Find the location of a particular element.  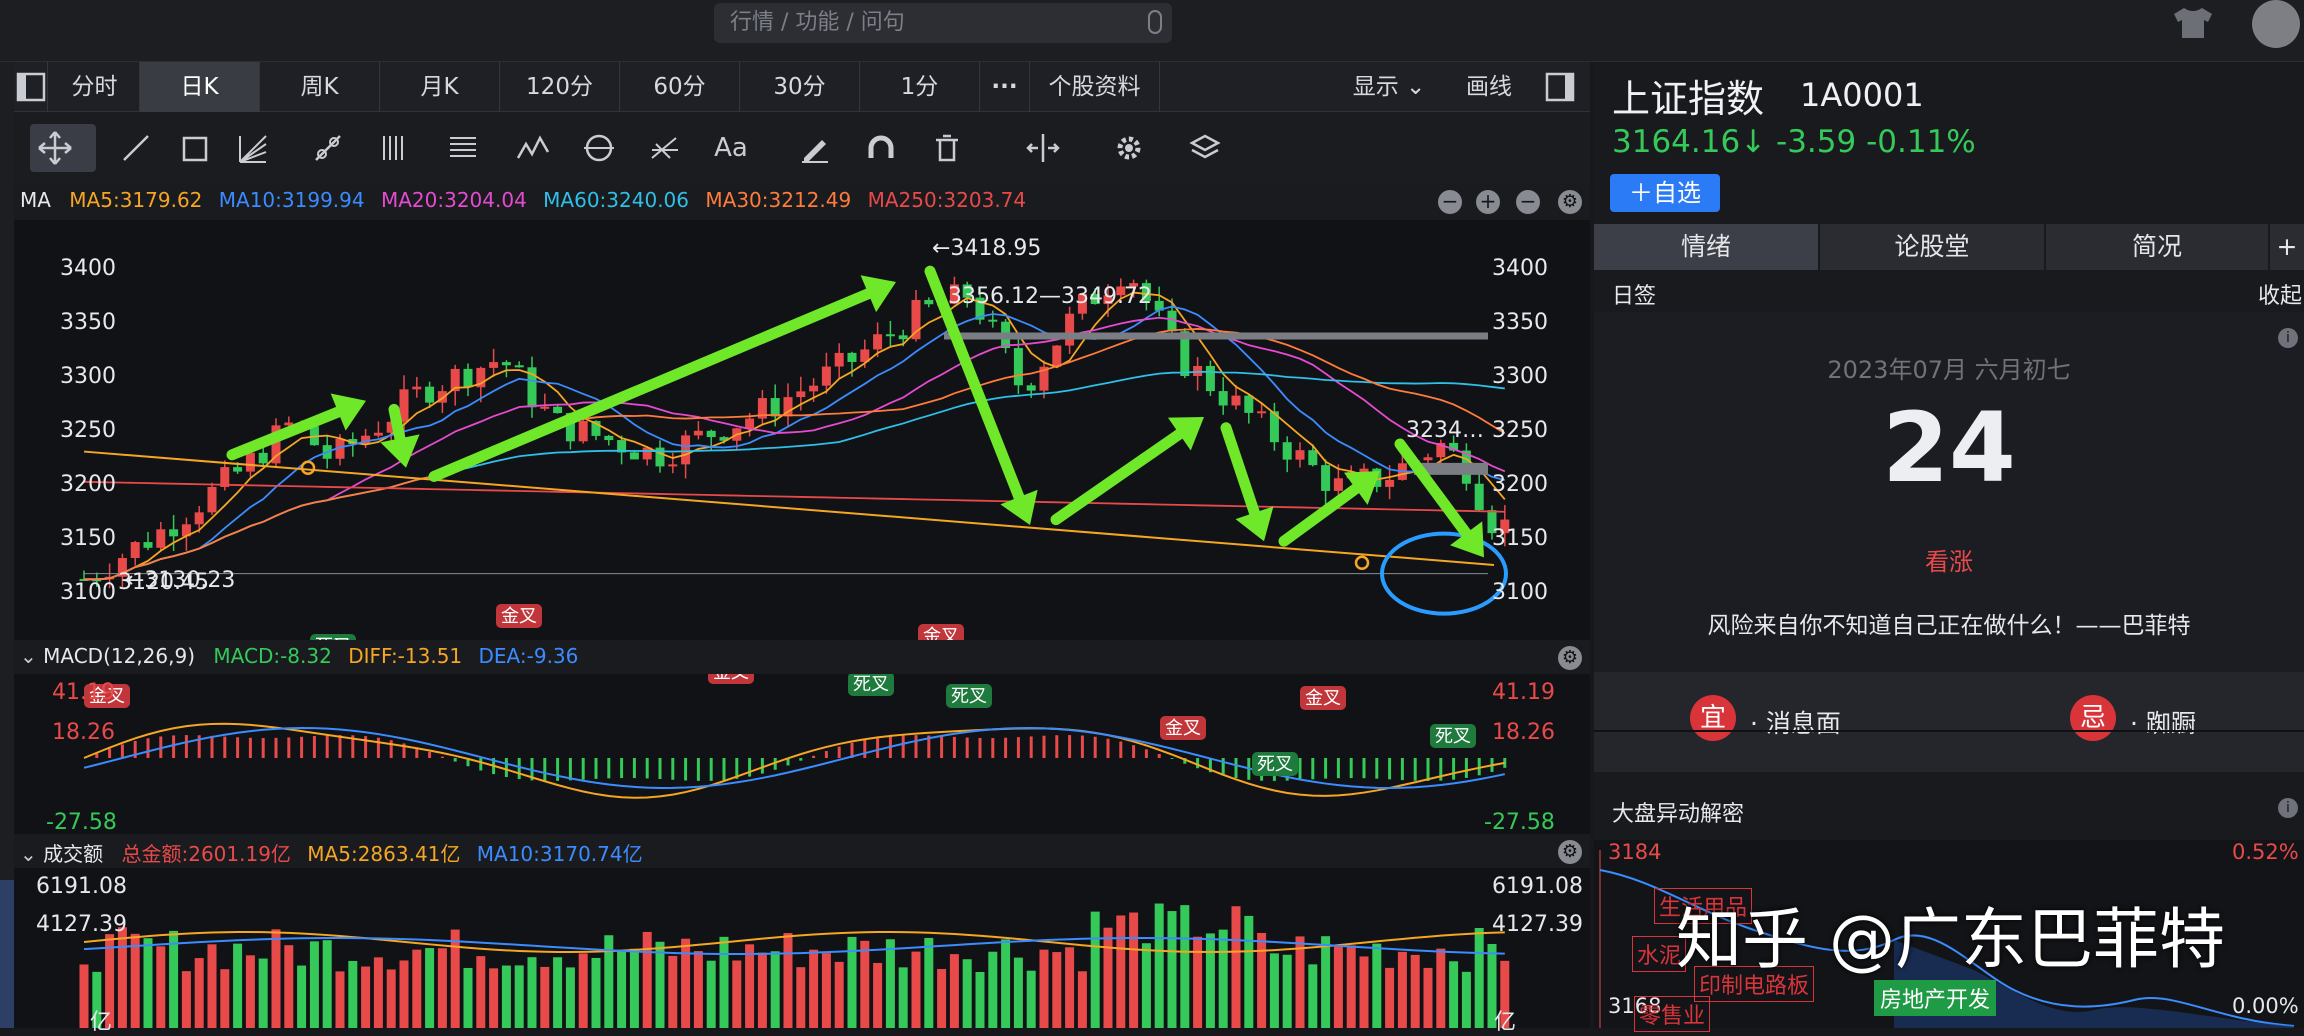

tab-add-icon: + is located at coordinates (2287, 247).